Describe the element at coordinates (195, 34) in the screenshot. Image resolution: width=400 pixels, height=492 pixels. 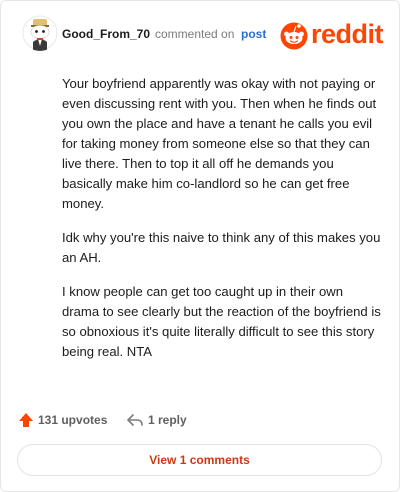
I see `comment-action-text: commented on` at that location.